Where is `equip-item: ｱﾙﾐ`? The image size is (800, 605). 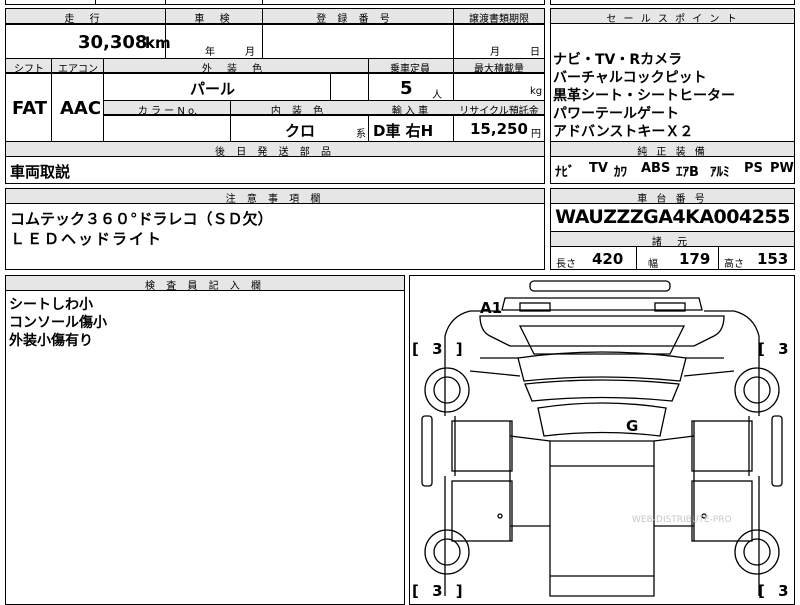 equip-item: ｱﾙﾐ is located at coordinates (720, 172).